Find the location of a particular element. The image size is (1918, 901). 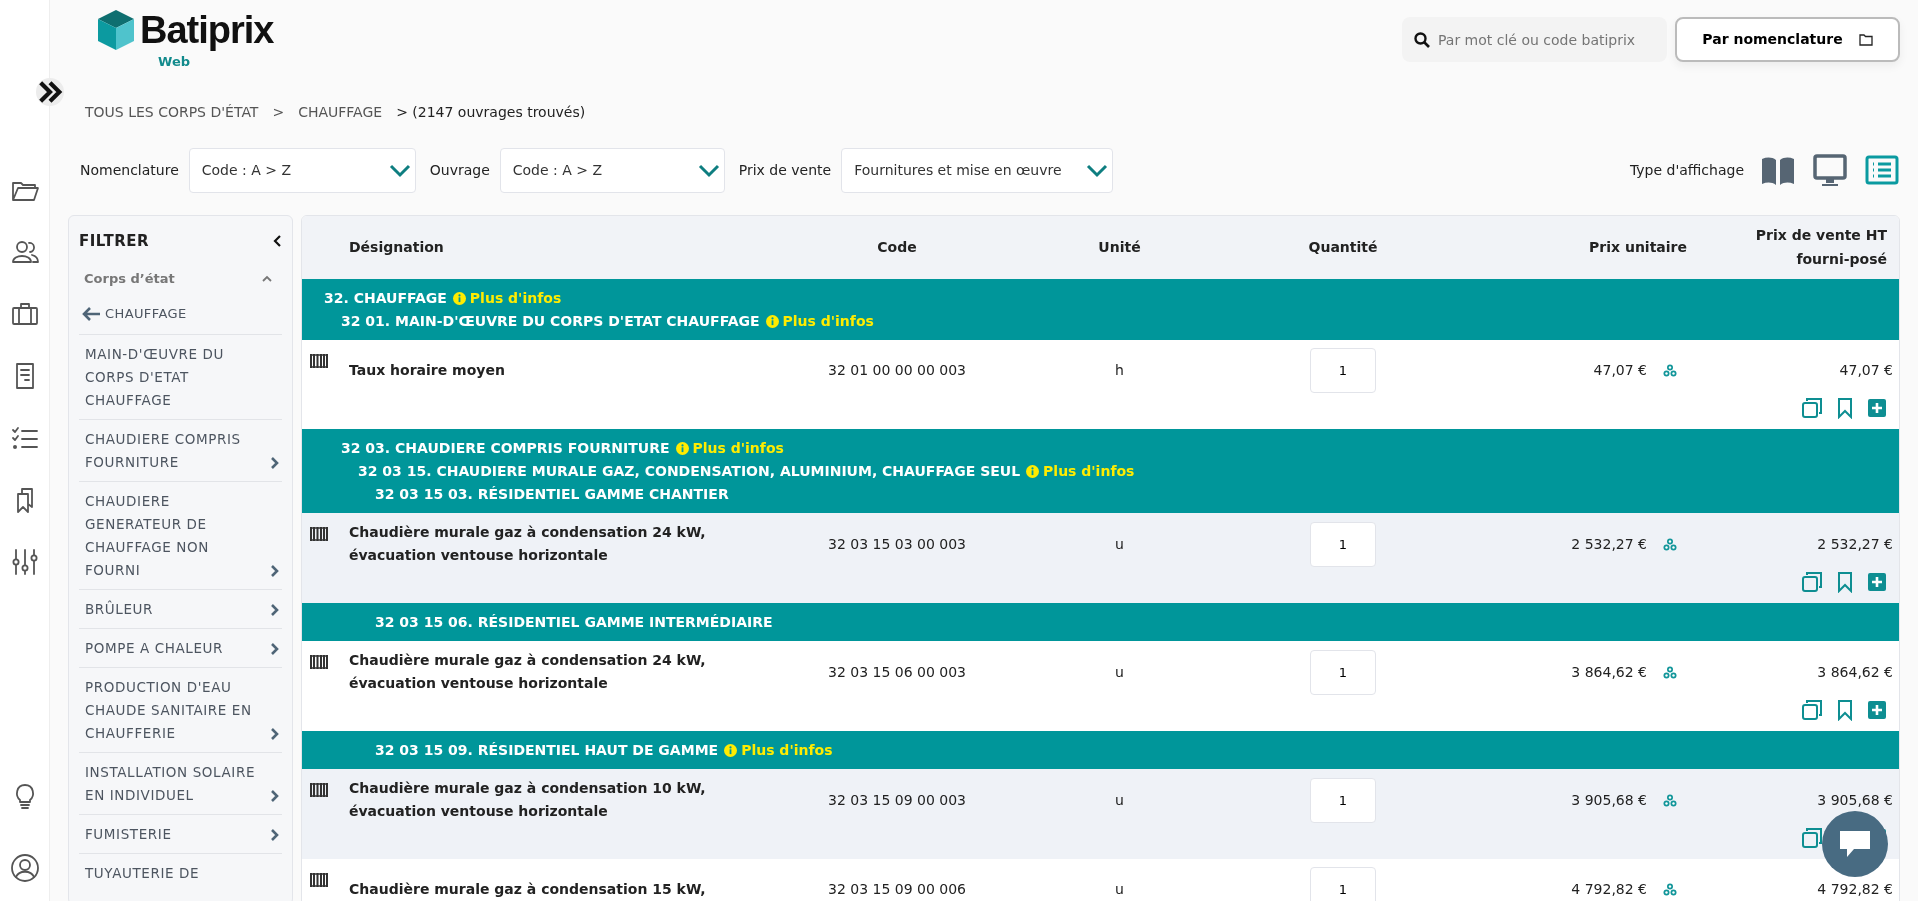

sort-label: Prix de vente is located at coordinates (785, 170).